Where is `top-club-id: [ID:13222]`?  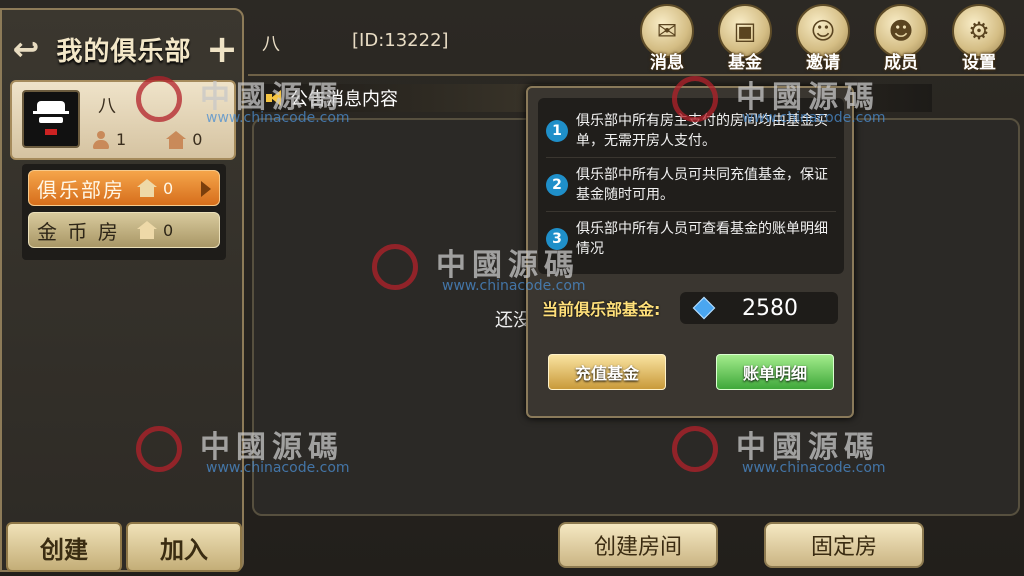
top-club-id: [ID:13222] is located at coordinates (400, 40).